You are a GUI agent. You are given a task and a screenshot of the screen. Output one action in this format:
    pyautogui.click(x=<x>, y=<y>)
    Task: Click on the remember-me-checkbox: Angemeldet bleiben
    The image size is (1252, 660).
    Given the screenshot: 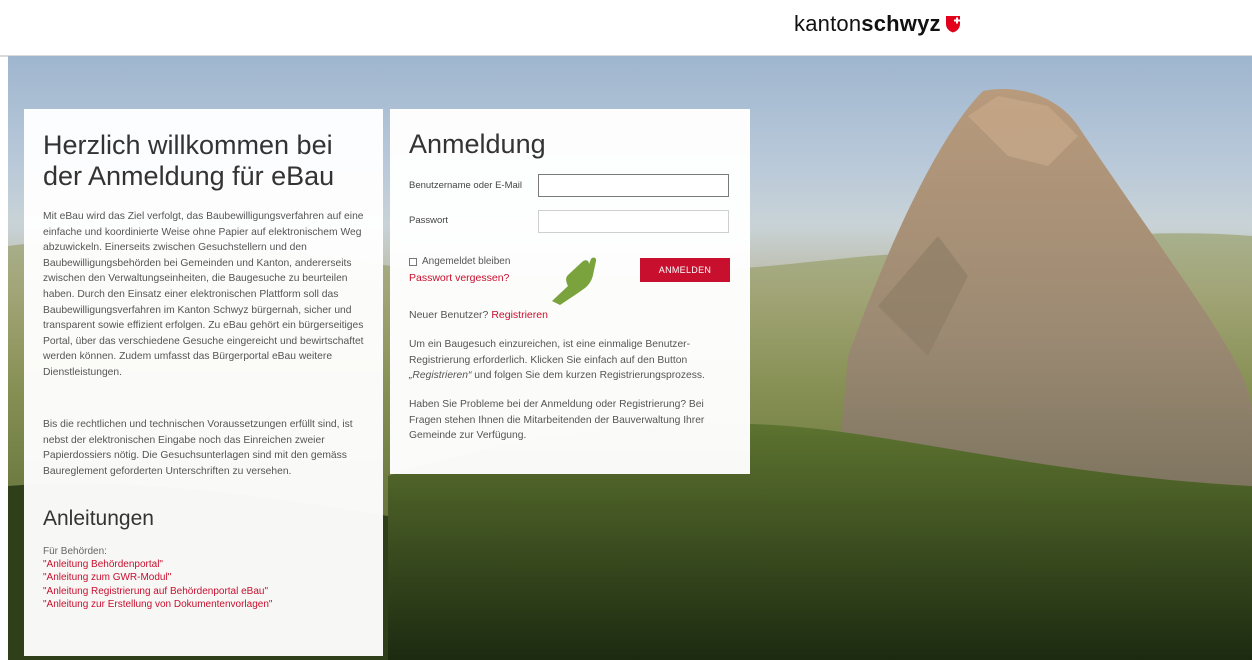 What is the action you would take?
    pyautogui.click(x=459, y=261)
    